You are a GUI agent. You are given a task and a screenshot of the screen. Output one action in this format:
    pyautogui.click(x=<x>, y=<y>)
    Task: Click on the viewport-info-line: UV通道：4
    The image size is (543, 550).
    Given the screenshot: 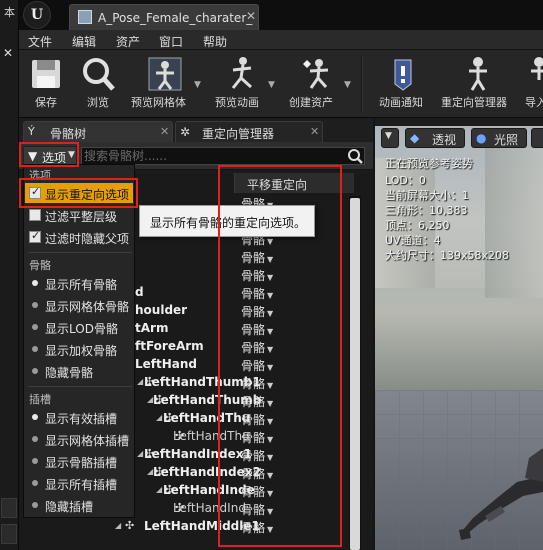 What is the action you would take?
    pyautogui.click(x=413, y=240)
    